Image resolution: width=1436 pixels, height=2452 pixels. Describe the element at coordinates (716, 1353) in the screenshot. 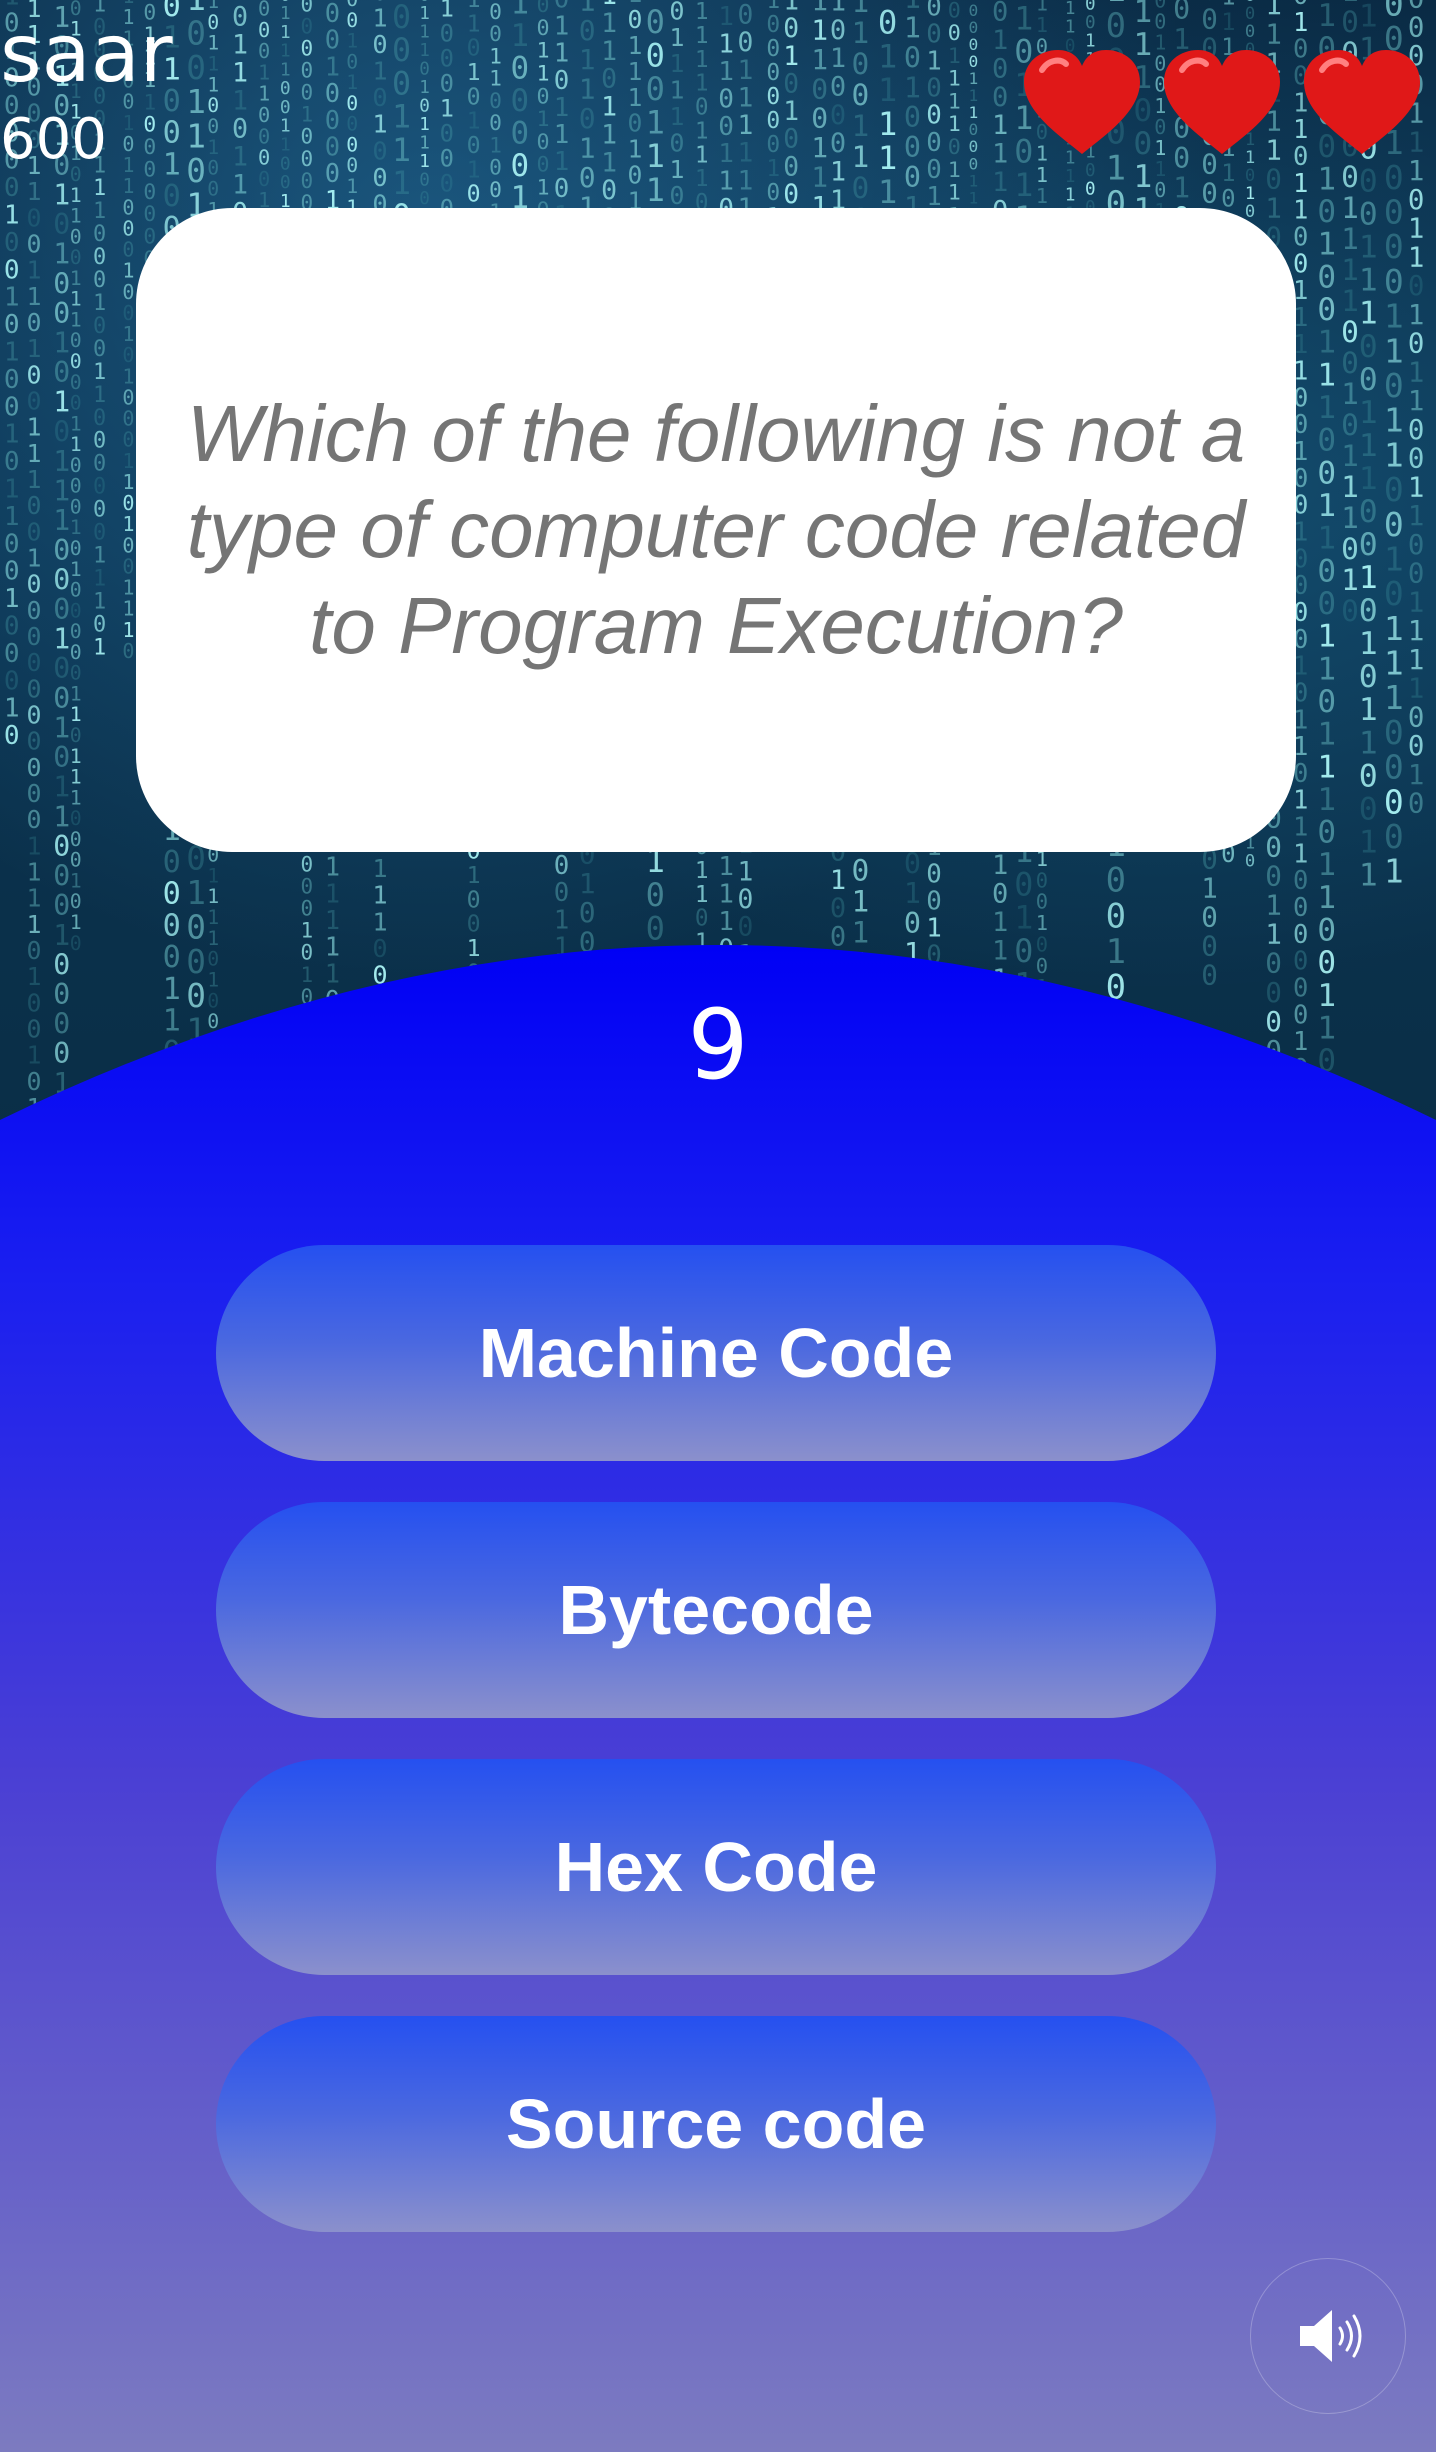

I see `answer-button-1: Machine Code` at that location.